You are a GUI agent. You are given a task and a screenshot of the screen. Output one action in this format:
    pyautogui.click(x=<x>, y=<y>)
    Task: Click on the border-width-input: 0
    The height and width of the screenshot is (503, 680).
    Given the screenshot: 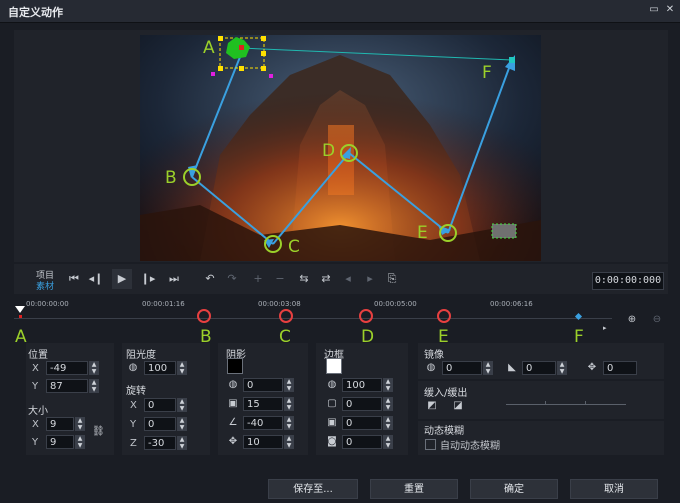 What is the action you would take?
    pyautogui.click(x=362, y=404)
    